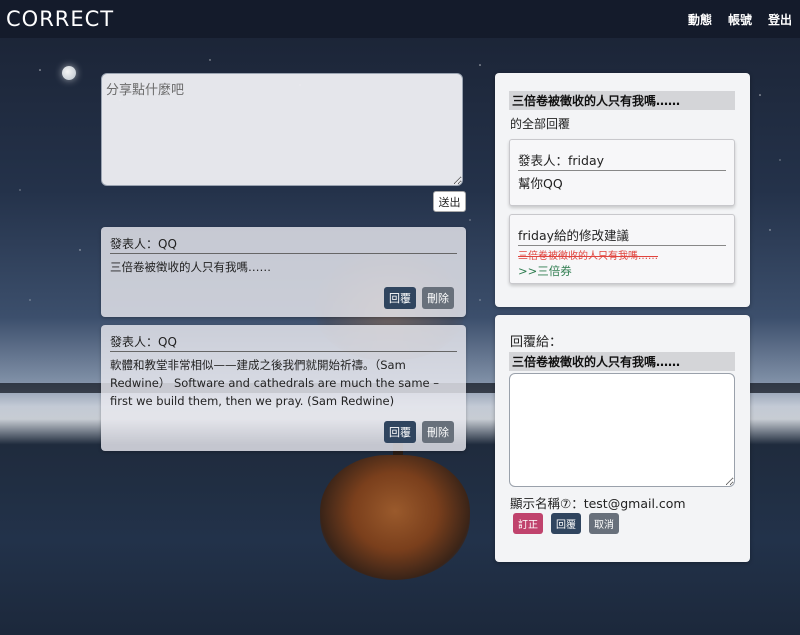 The image size is (800, 635). What do you see at coordinates (528, 523) in the screenshot?
I see `correct-button: 訂正` at bounding box center [528, 523].